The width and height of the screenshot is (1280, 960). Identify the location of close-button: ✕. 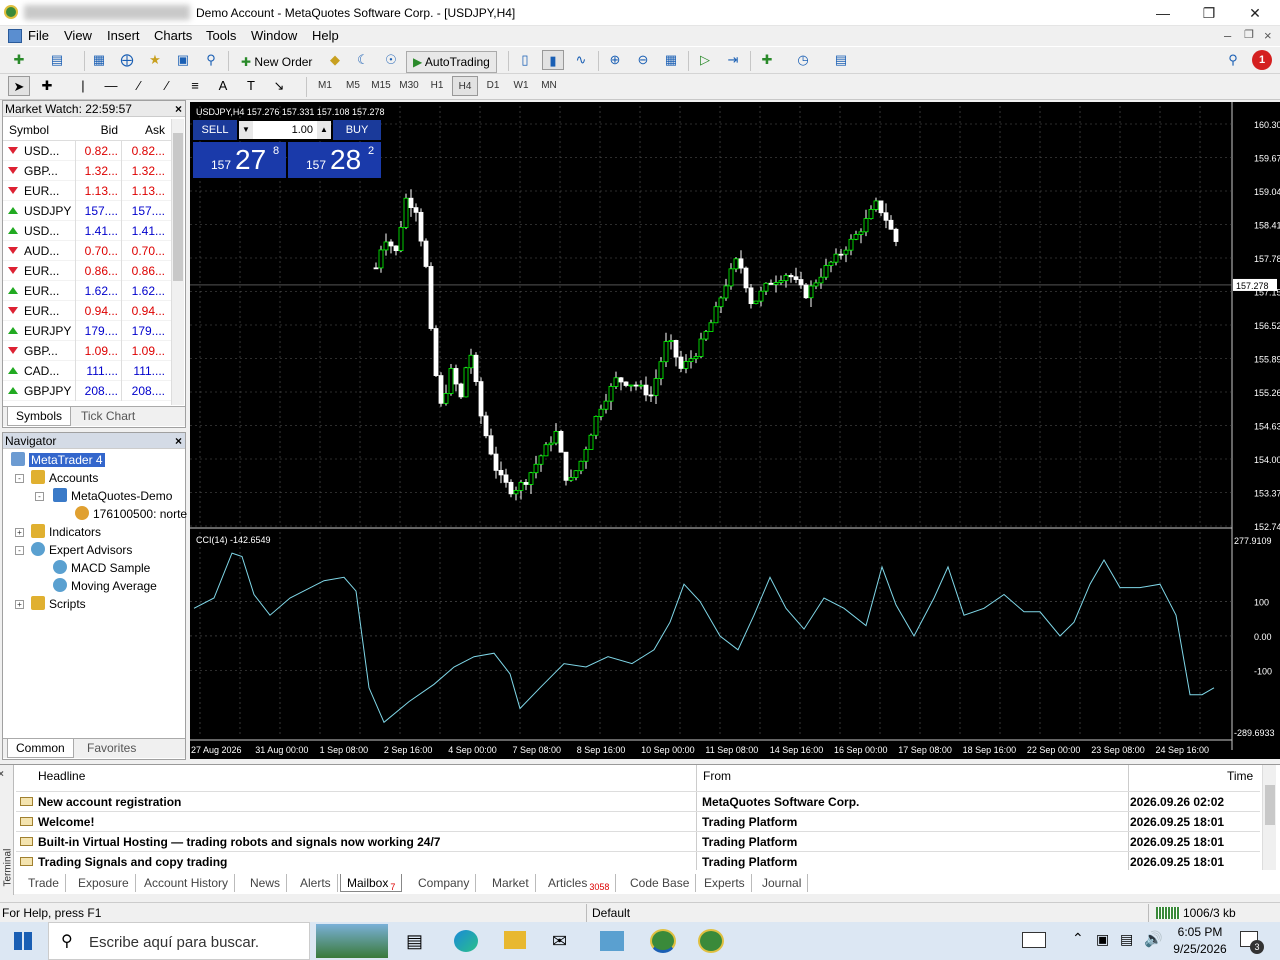
(1255, 13).